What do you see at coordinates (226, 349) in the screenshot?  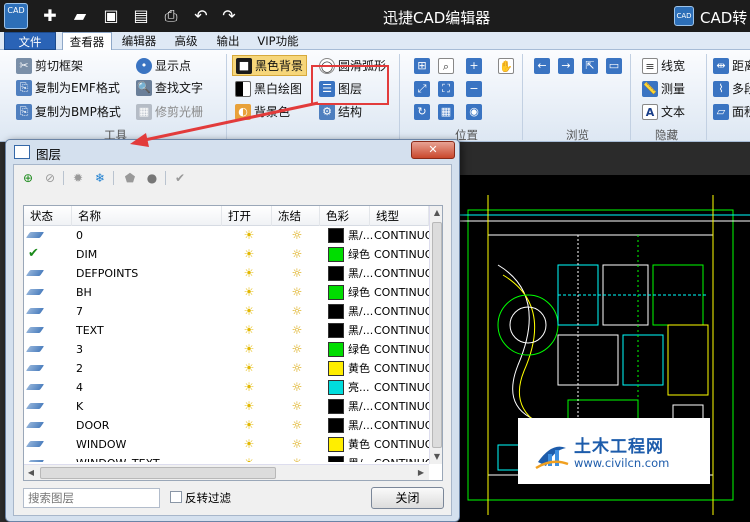 I see `table-row: 3 ☀ ☼ 绿色 CONTINUOUS` at bounding box center [226, 349].